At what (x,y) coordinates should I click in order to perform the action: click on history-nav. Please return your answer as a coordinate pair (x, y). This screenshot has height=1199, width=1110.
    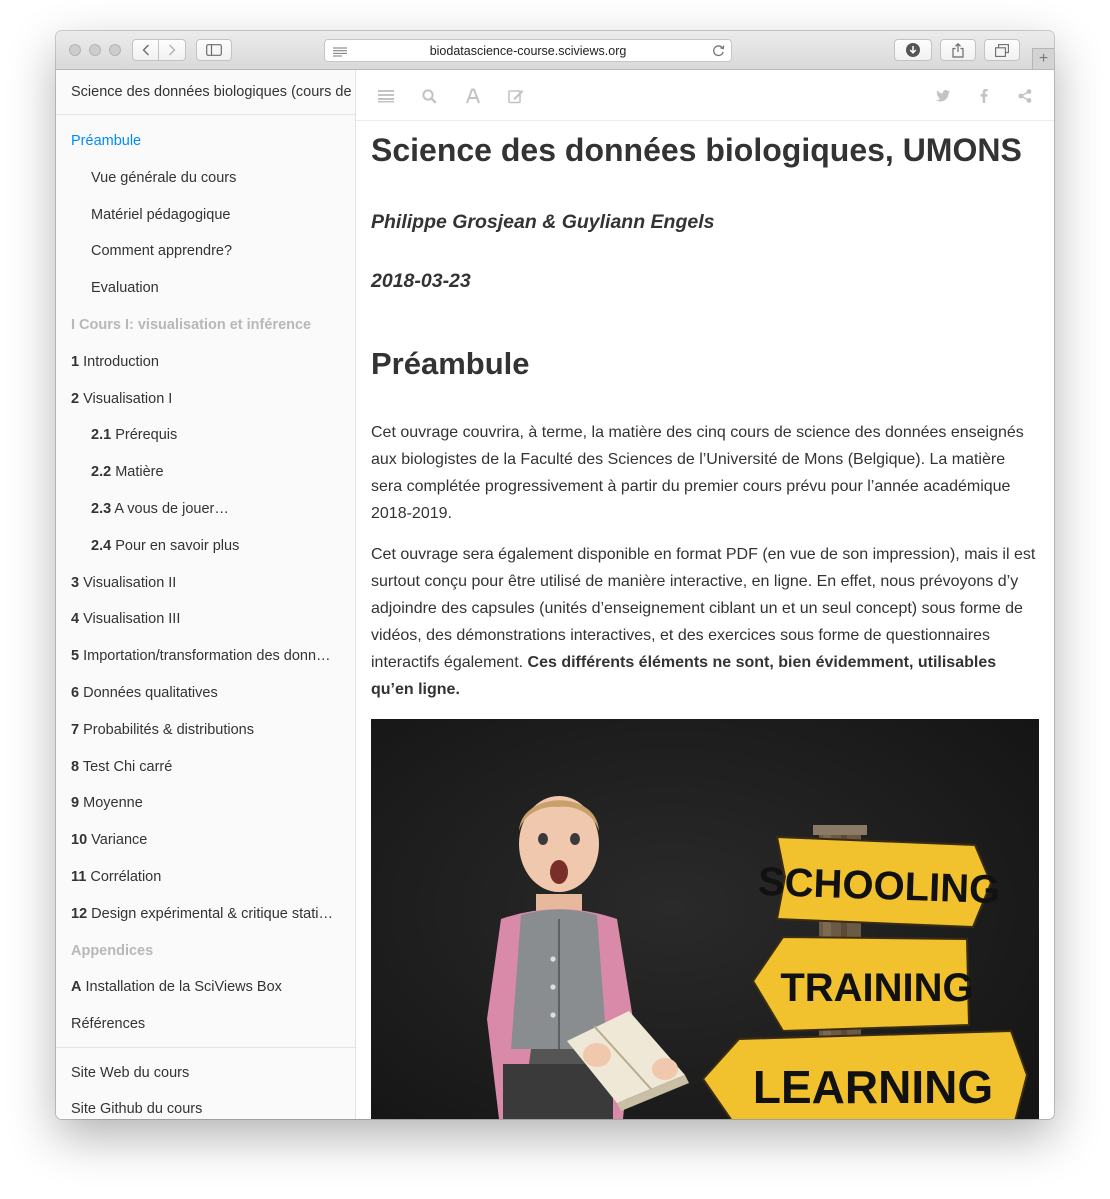
    Looking at the image, I should click on (159, 50).